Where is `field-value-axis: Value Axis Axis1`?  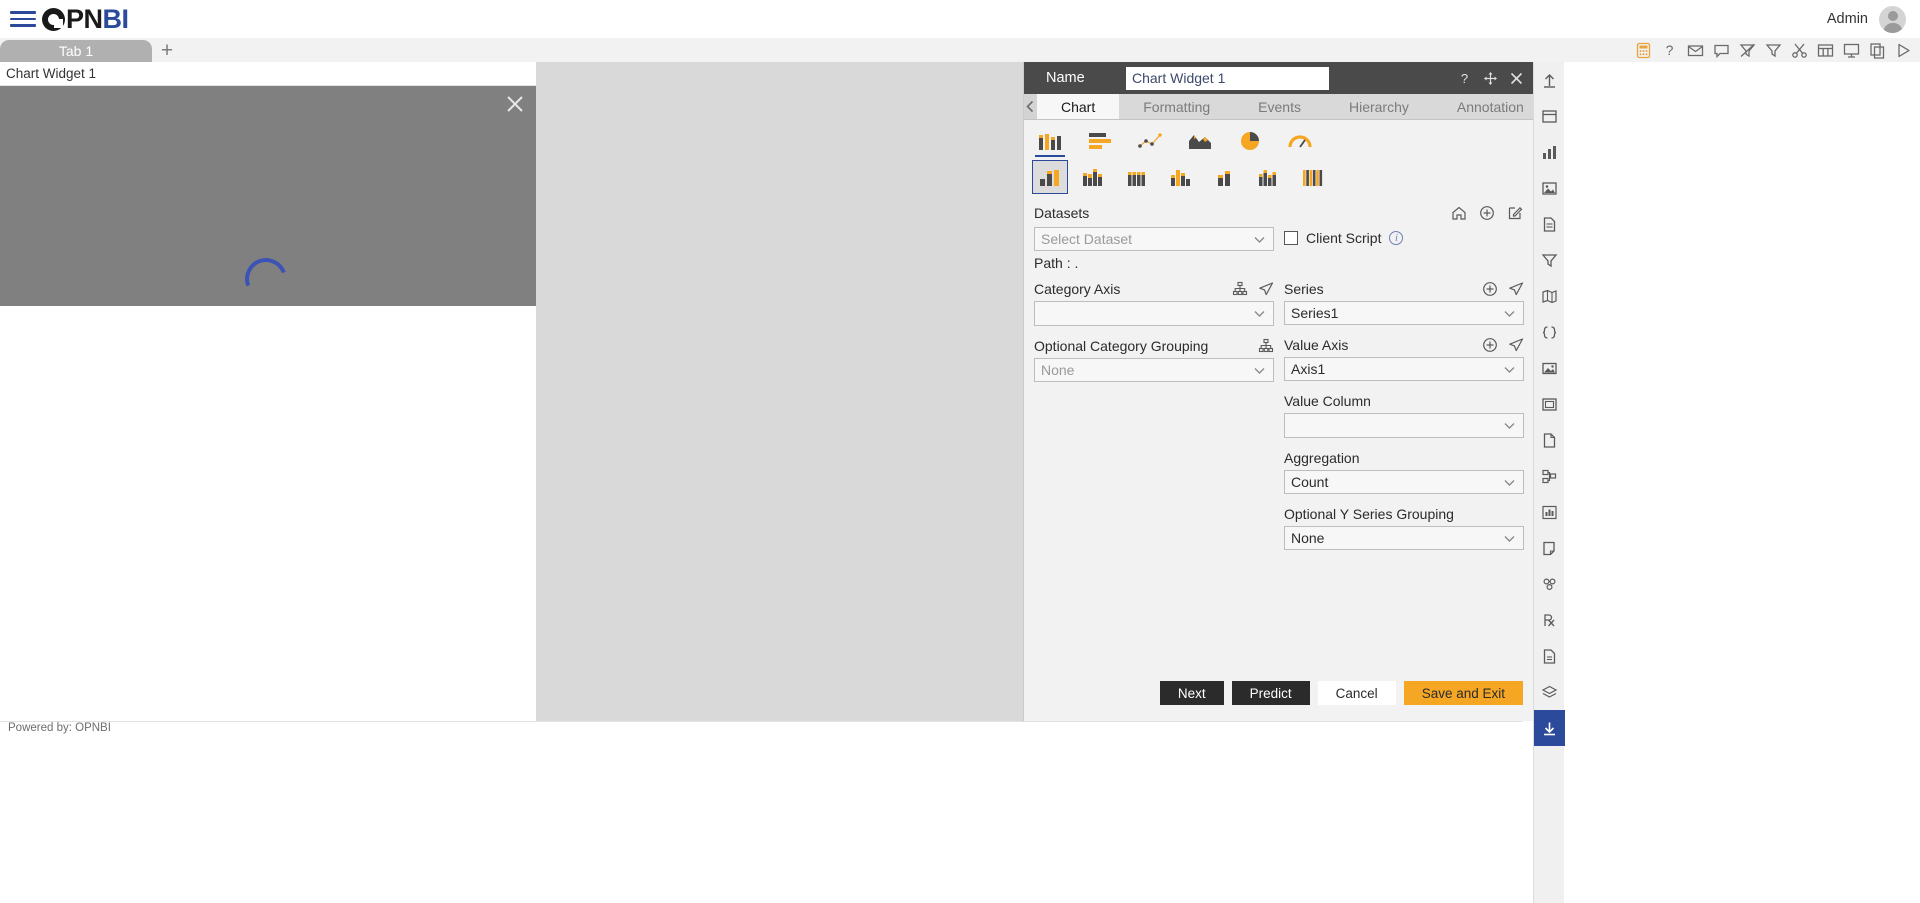 field-value-axis: Value Axis Axis1 is located at coordinates (1404, 358).